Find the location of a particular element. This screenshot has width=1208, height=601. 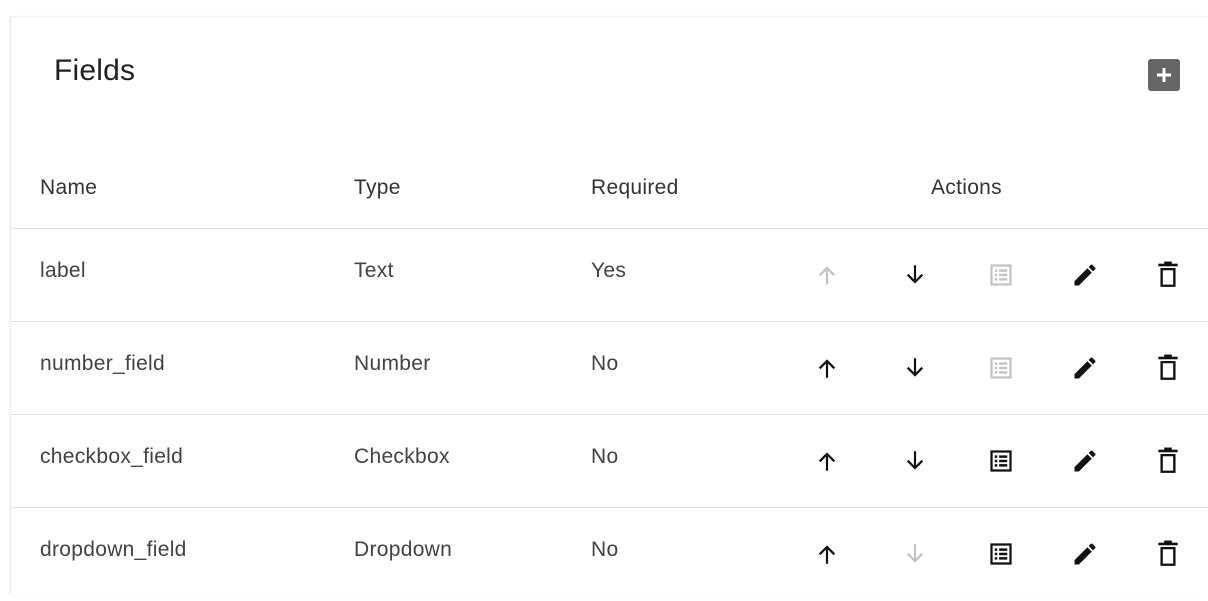

column-header-actions: Actions is located at coordinates (966, 187).